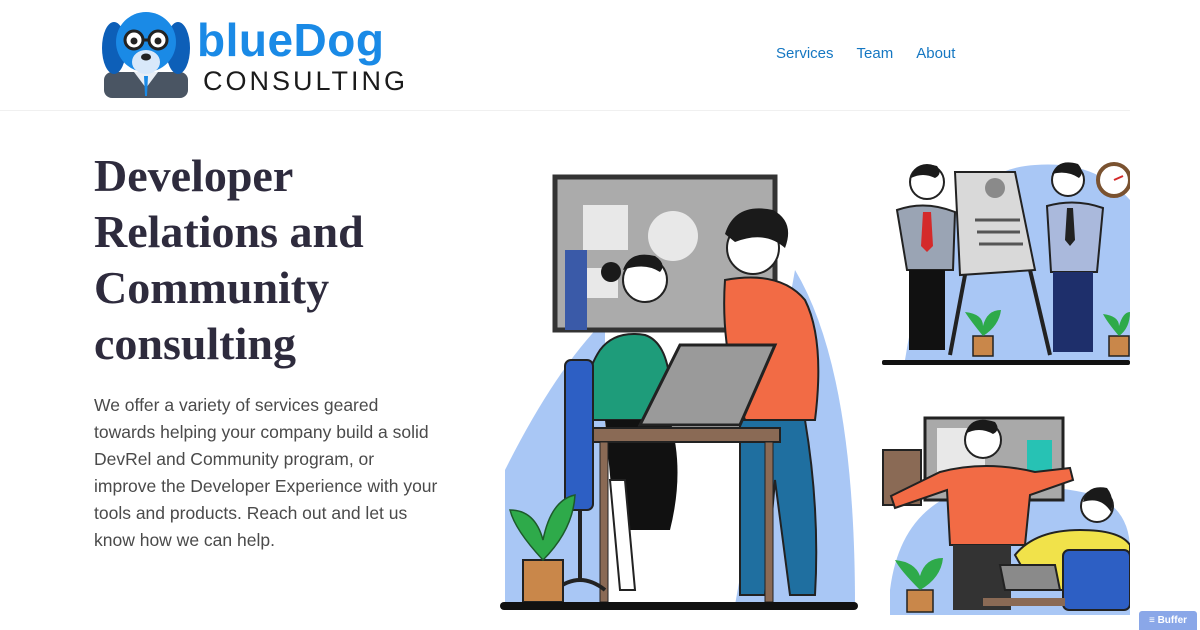 The image size is (1200, 630). Describe the element at coordinates (1006, 263) in the screenshot. I see `presentation-board-illustration-icon` at that location.